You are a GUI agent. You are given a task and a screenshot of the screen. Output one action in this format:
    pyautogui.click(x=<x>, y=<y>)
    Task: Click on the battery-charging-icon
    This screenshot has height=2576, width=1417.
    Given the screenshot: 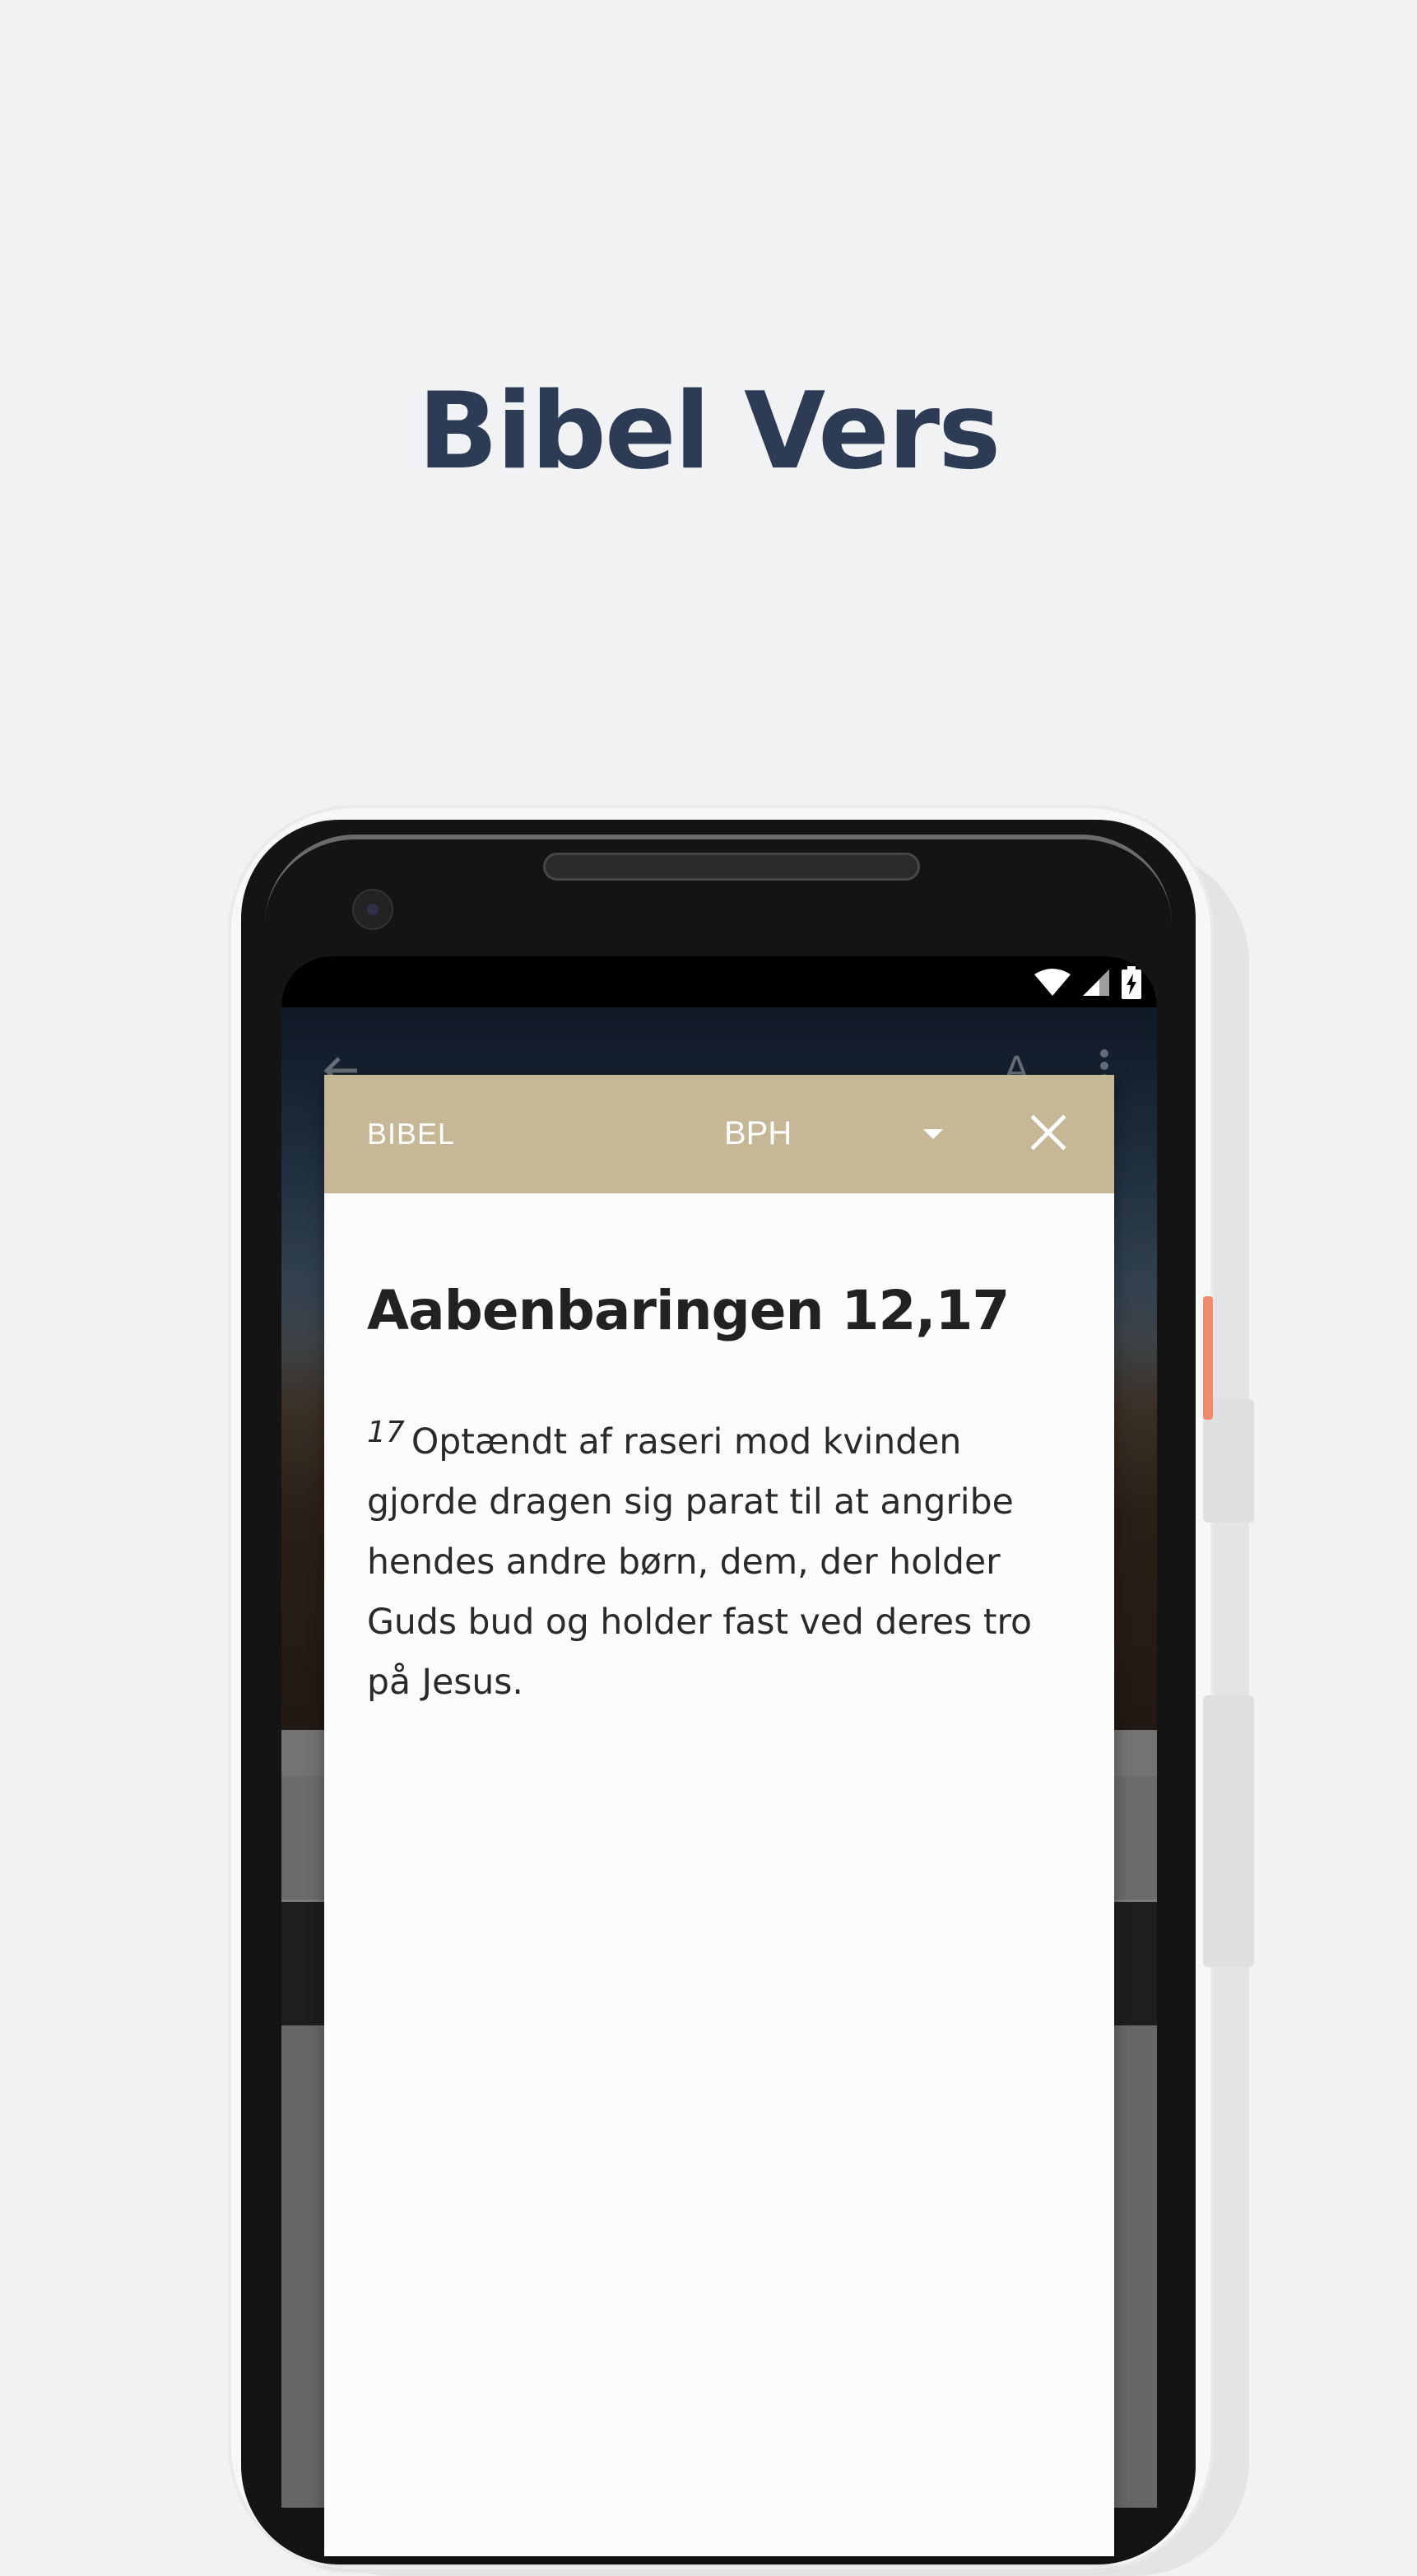 What is the action you would take?
    pyautogui.click(x=1131, y=982)
    